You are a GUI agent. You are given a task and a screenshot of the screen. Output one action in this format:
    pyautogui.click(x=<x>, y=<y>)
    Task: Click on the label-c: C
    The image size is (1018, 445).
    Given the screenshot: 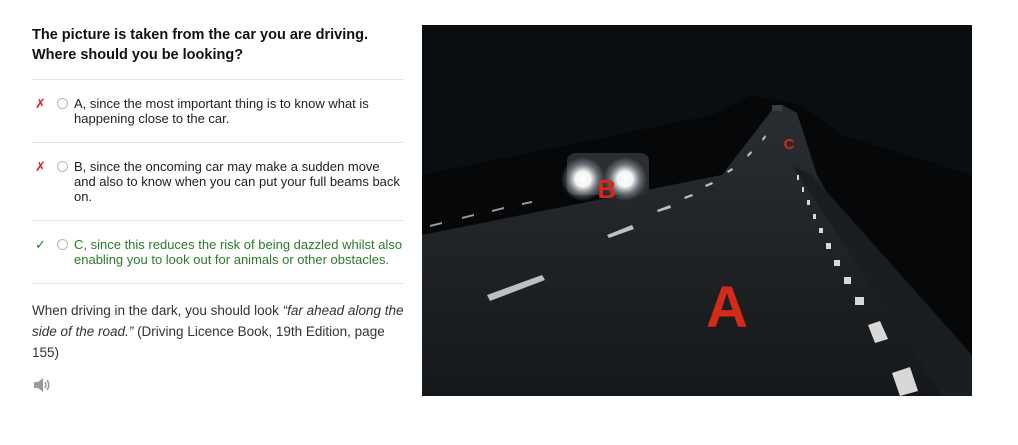 What is the action you would take?
    pyautogui.click(x=789, y=144)
    